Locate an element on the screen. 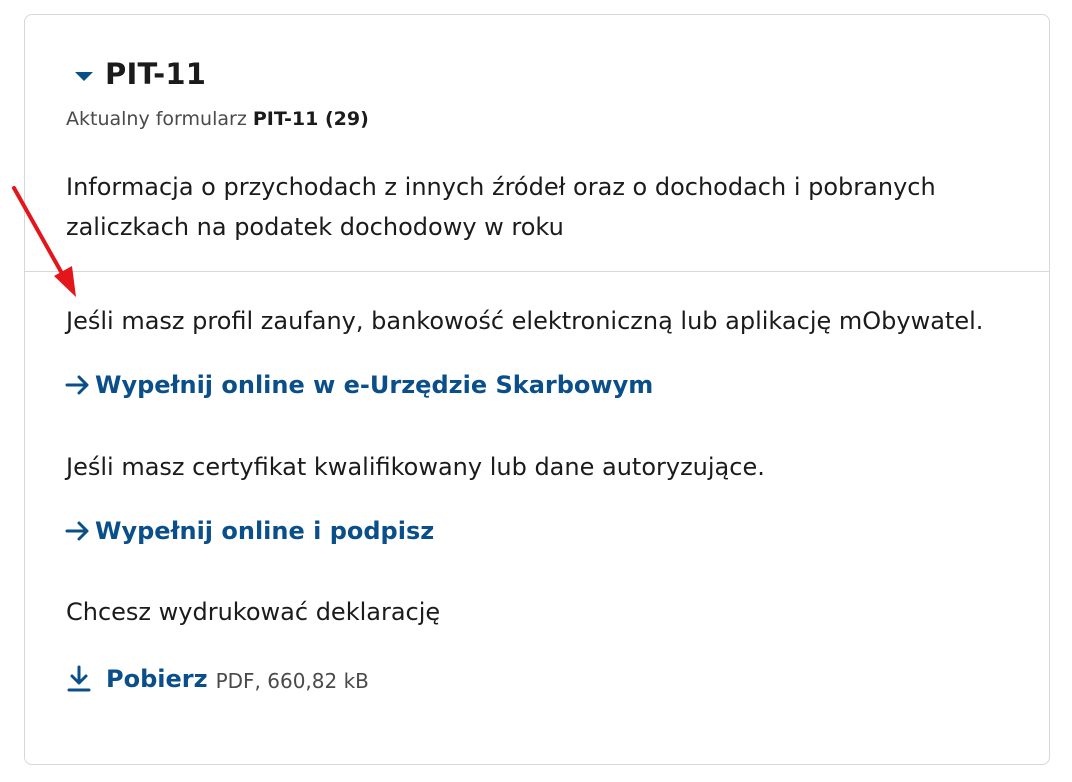  current-form-name: PIT-11 (29) is located at coordinates (310, 119).